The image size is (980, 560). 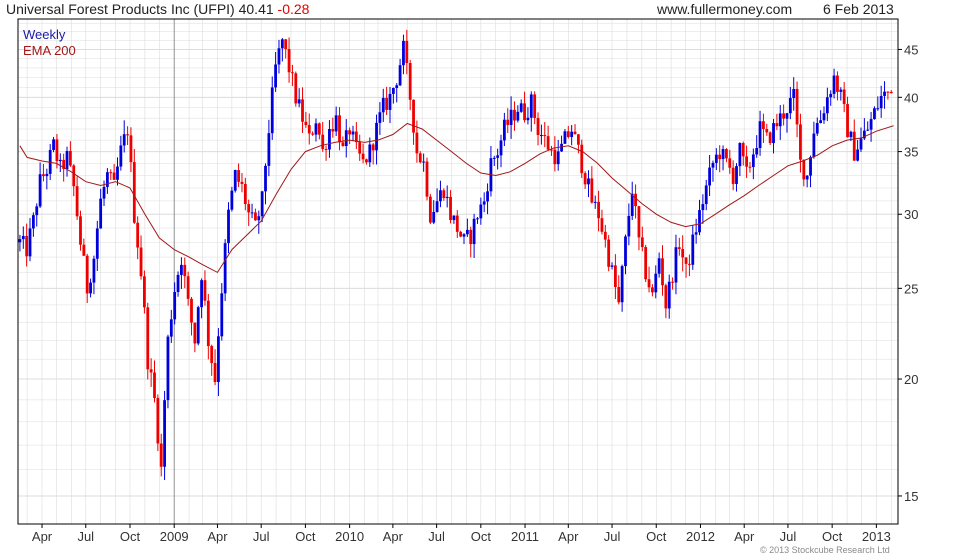 What do you see at coordinates (911, 49) in the screenshot?
I see `y-tick-label: 45` at bounding box center [911, 49].